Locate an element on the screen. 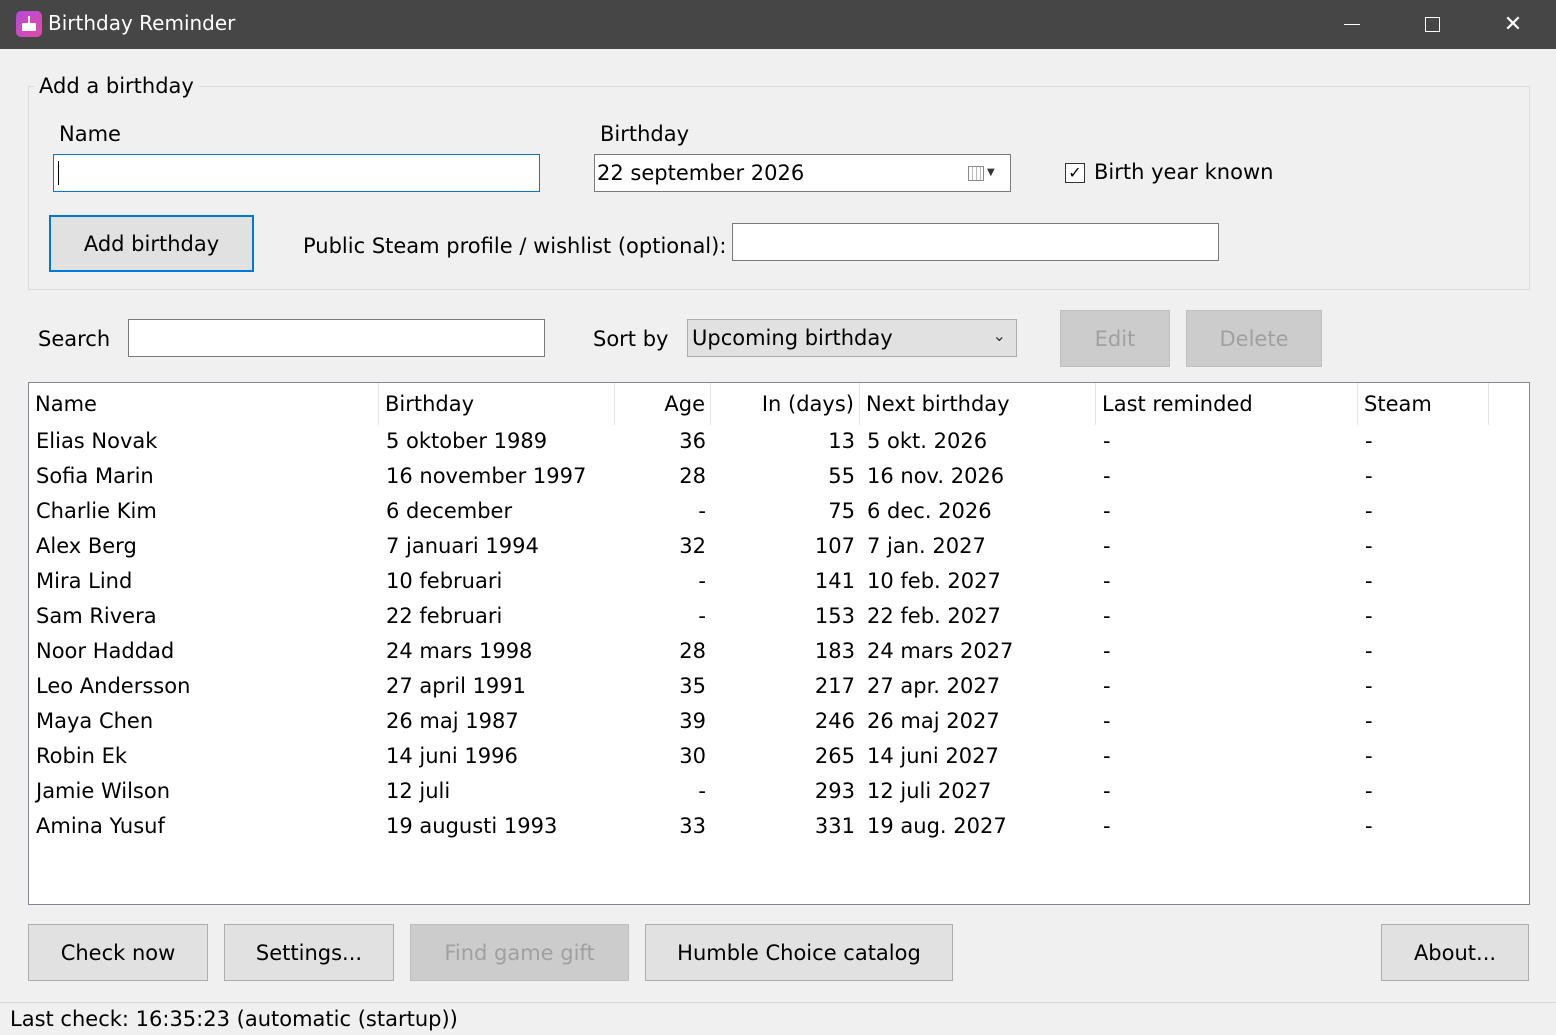 The height and width of the screenshot is (1035, 1556). table-row: Maya Chen 26 maj 1987 39 246 26 maj 2027 - - is located at coordinates (779, 722).